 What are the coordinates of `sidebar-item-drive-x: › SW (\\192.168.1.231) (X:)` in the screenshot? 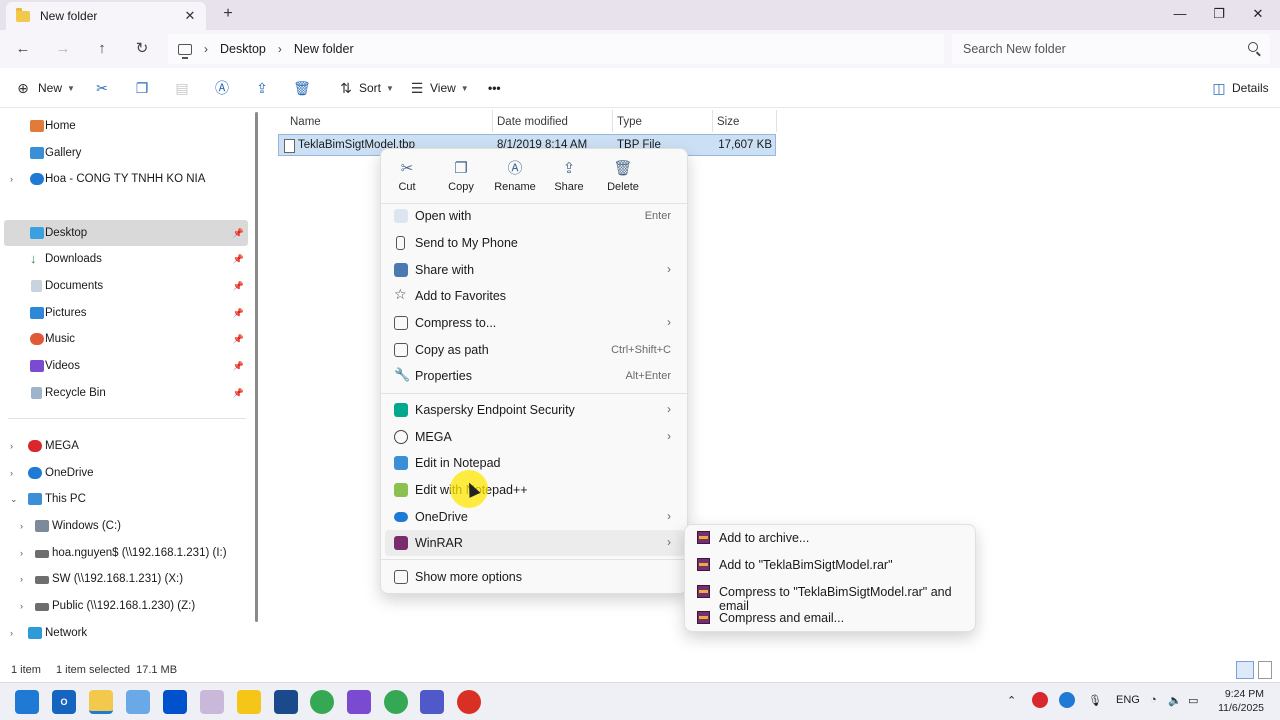 It's located at (124, 579).